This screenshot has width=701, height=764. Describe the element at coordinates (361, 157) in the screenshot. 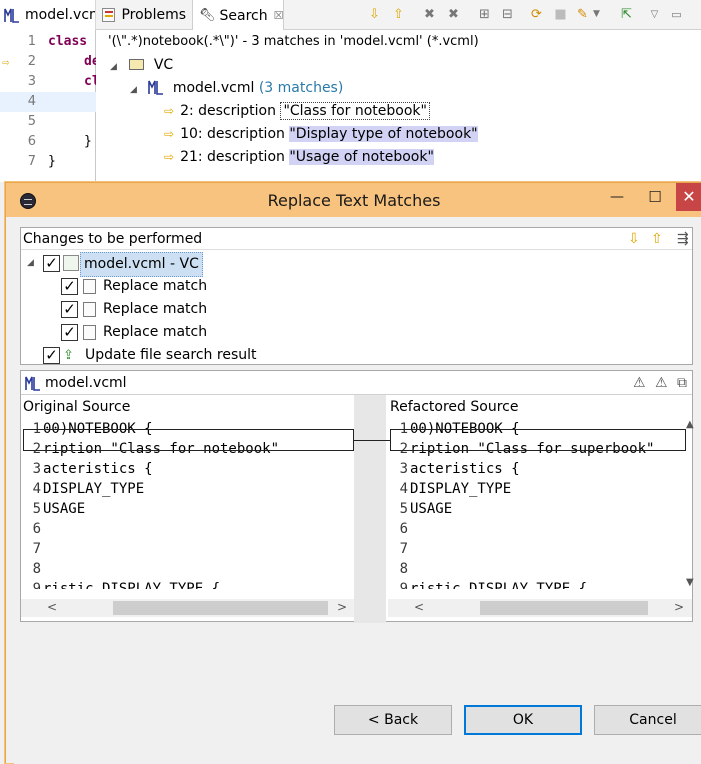

I see `result-match: "Usage of notebook"` at that location.